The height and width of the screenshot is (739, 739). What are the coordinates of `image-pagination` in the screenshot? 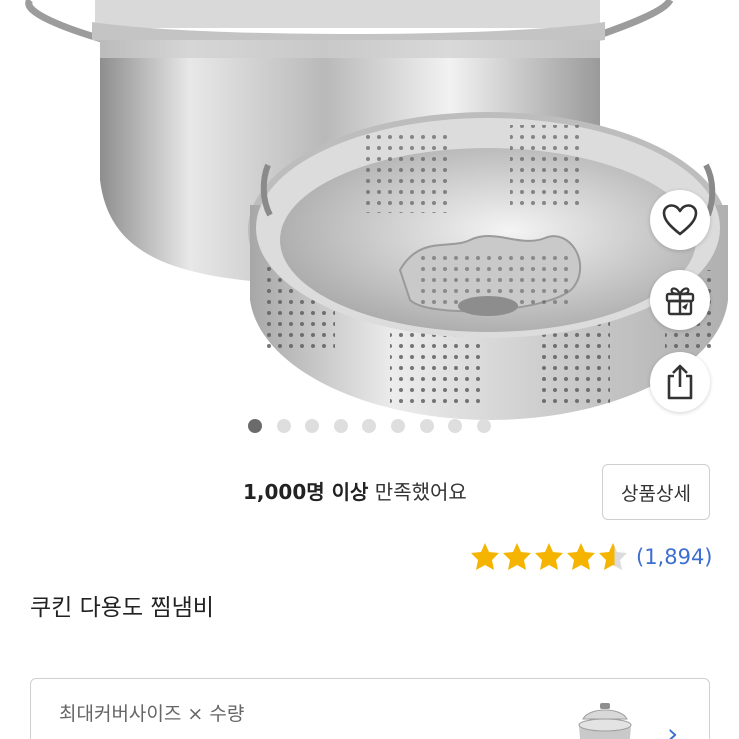 It's located at (369, 426).